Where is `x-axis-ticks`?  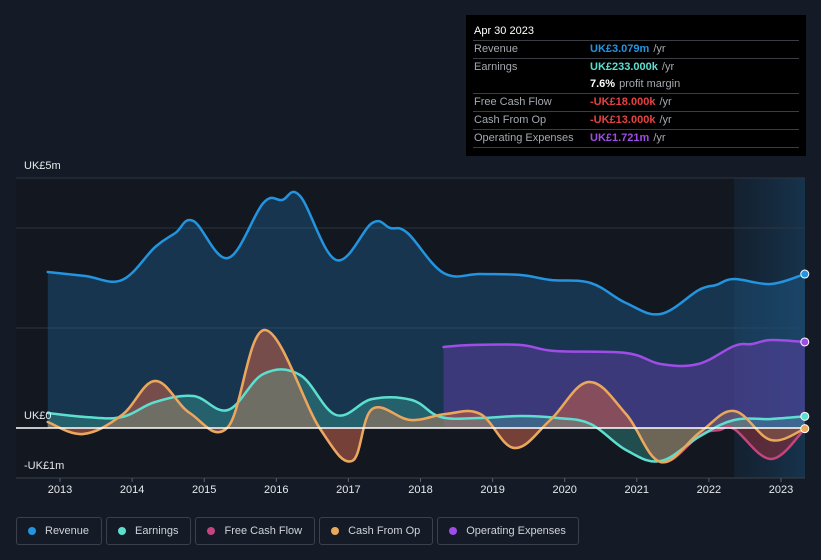
x-axis-ticks is located at coordinates (410, 479).